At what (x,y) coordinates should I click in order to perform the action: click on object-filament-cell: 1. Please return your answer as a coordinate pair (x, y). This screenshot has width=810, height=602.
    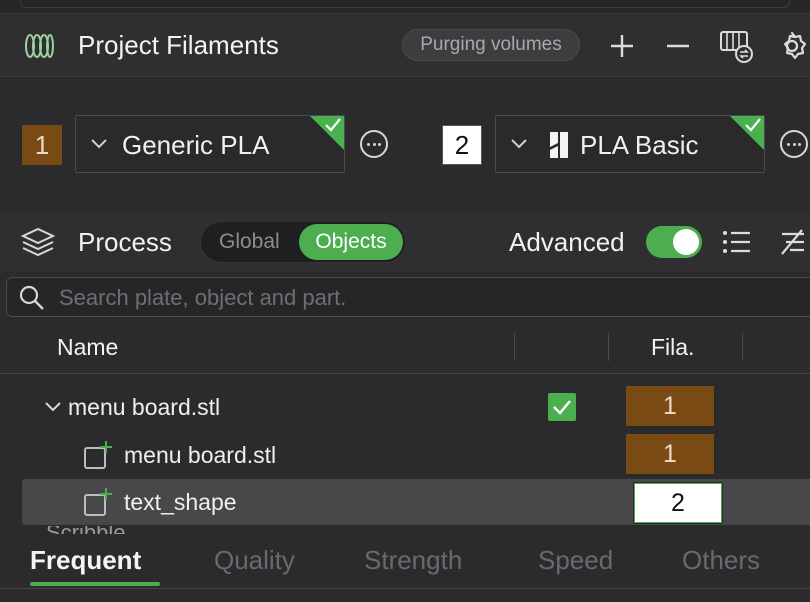
    Looking at the image, I should click on (670, 406).